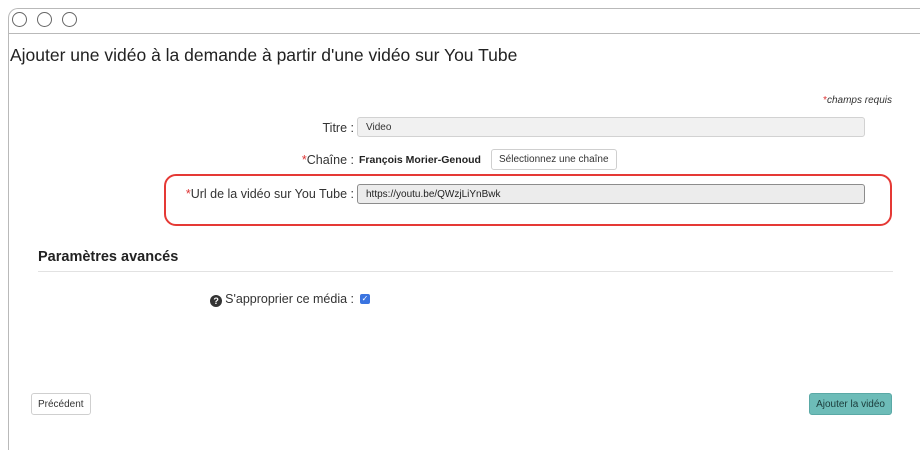  I want to click on youtube-url-input: https://youtu.be/QWzjLiYnBwk, so click(611, 194).